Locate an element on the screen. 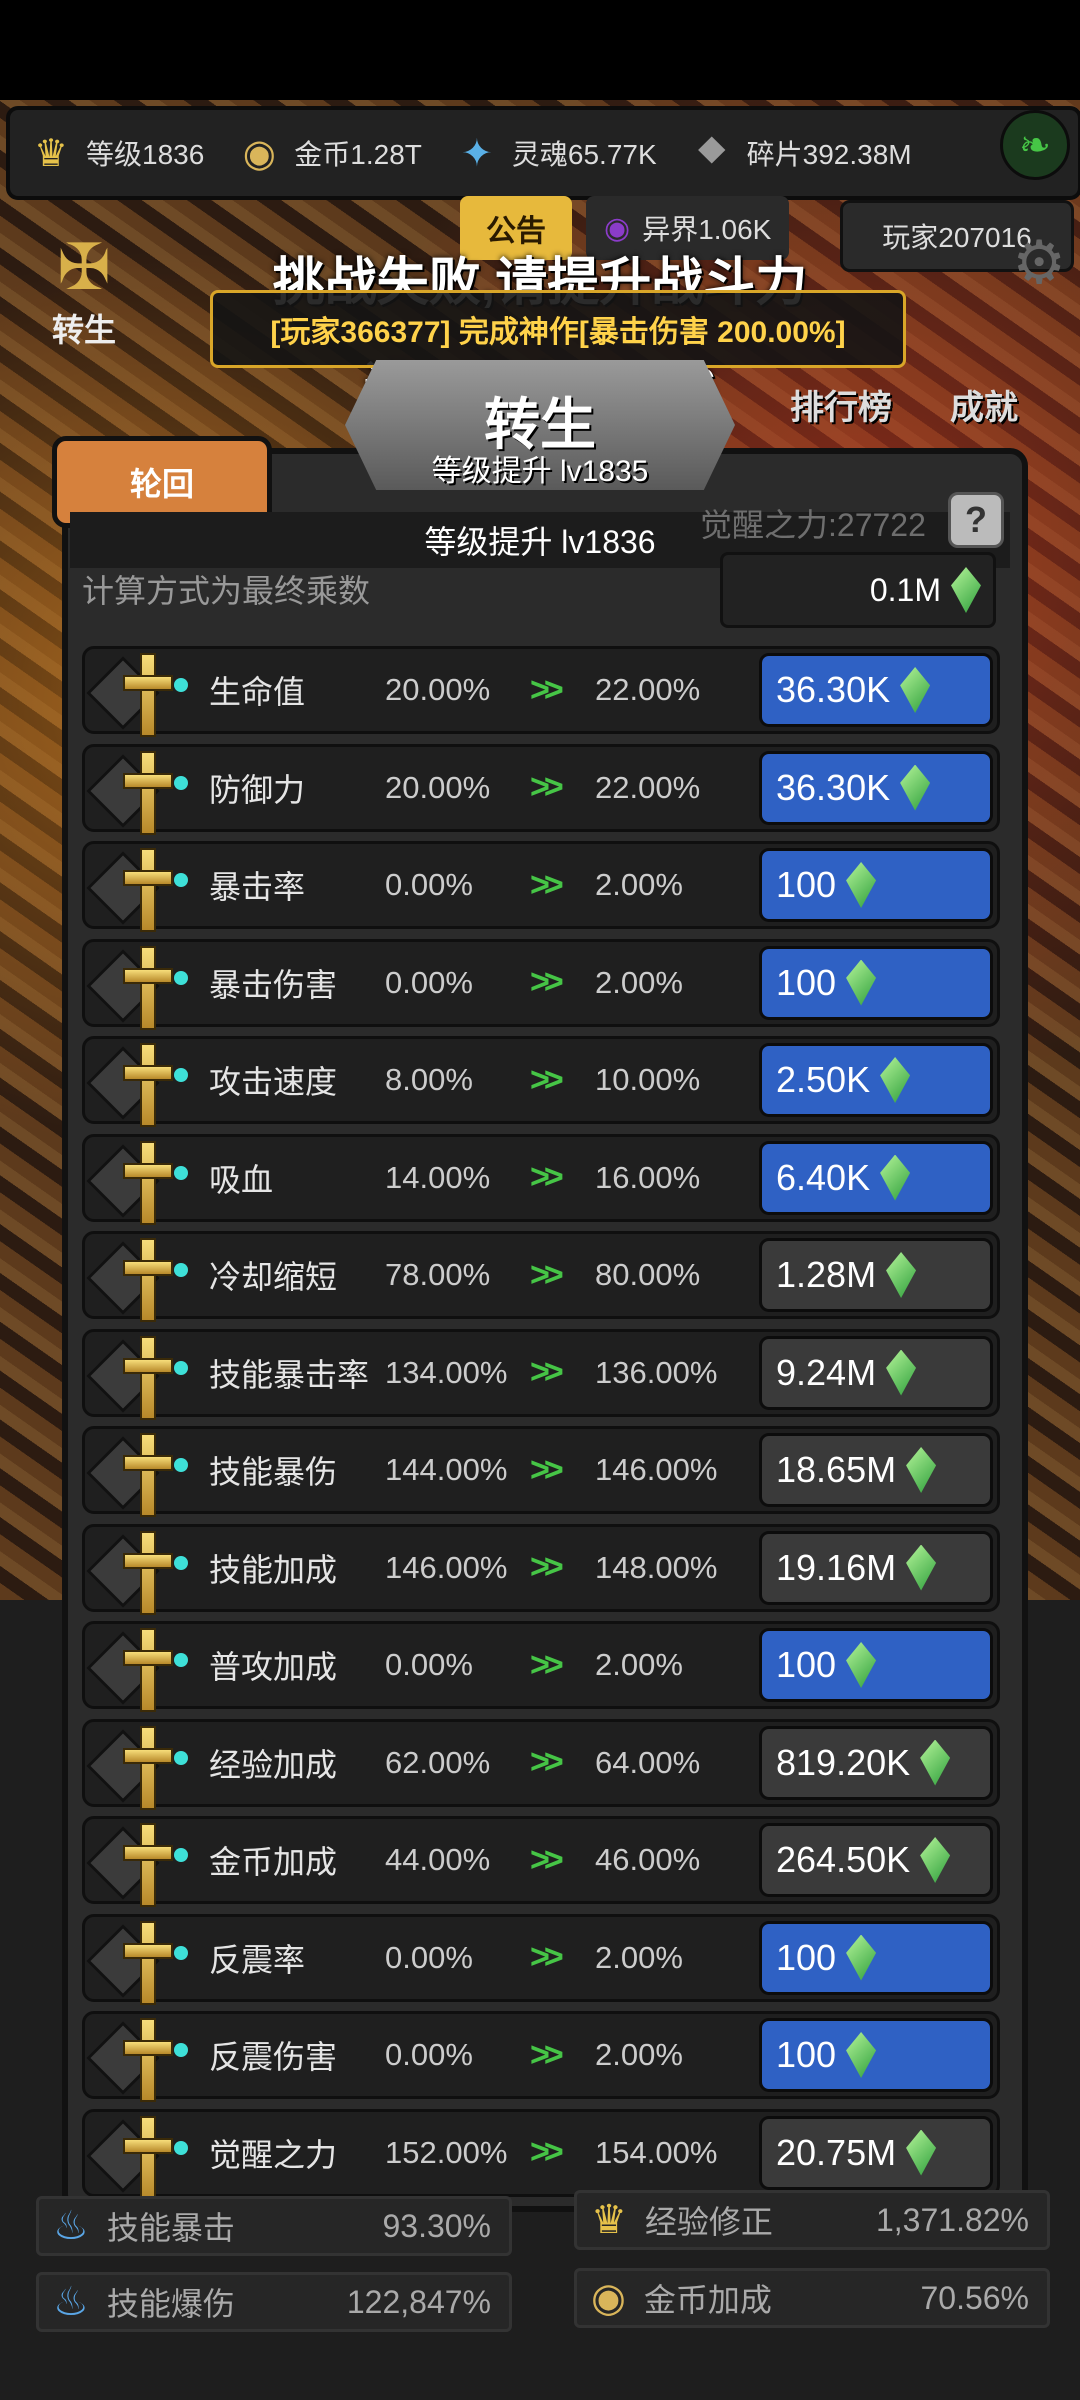  upgrade-next-value: 136.00% is located at coordinates (656, 1372).